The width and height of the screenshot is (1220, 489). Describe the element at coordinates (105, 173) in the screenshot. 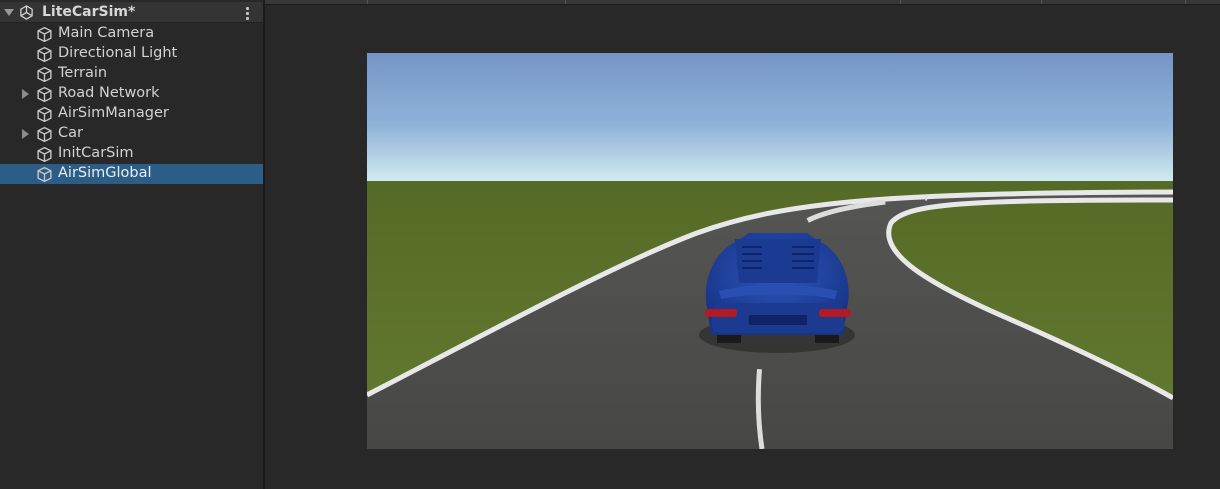

I see `hierarchy-item-label: AirSimGlobal` at that location.